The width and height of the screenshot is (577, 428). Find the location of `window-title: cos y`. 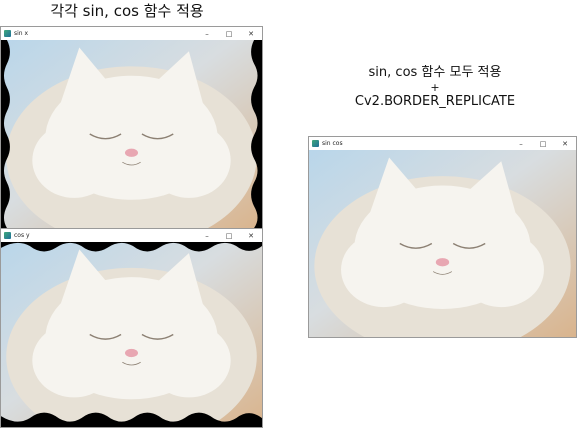

window-title: cos y is located at coordinates (22, 235).